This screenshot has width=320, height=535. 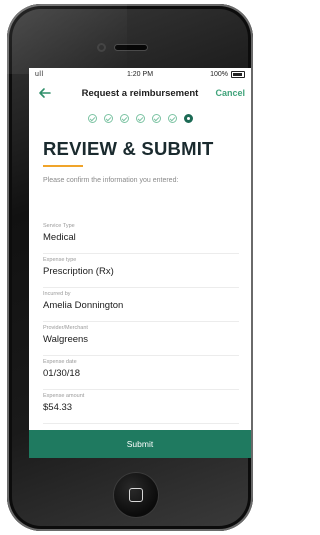 I want to click on field-incurred-by: Incurred by Amelia Donnington, so click(x=141, y=305).